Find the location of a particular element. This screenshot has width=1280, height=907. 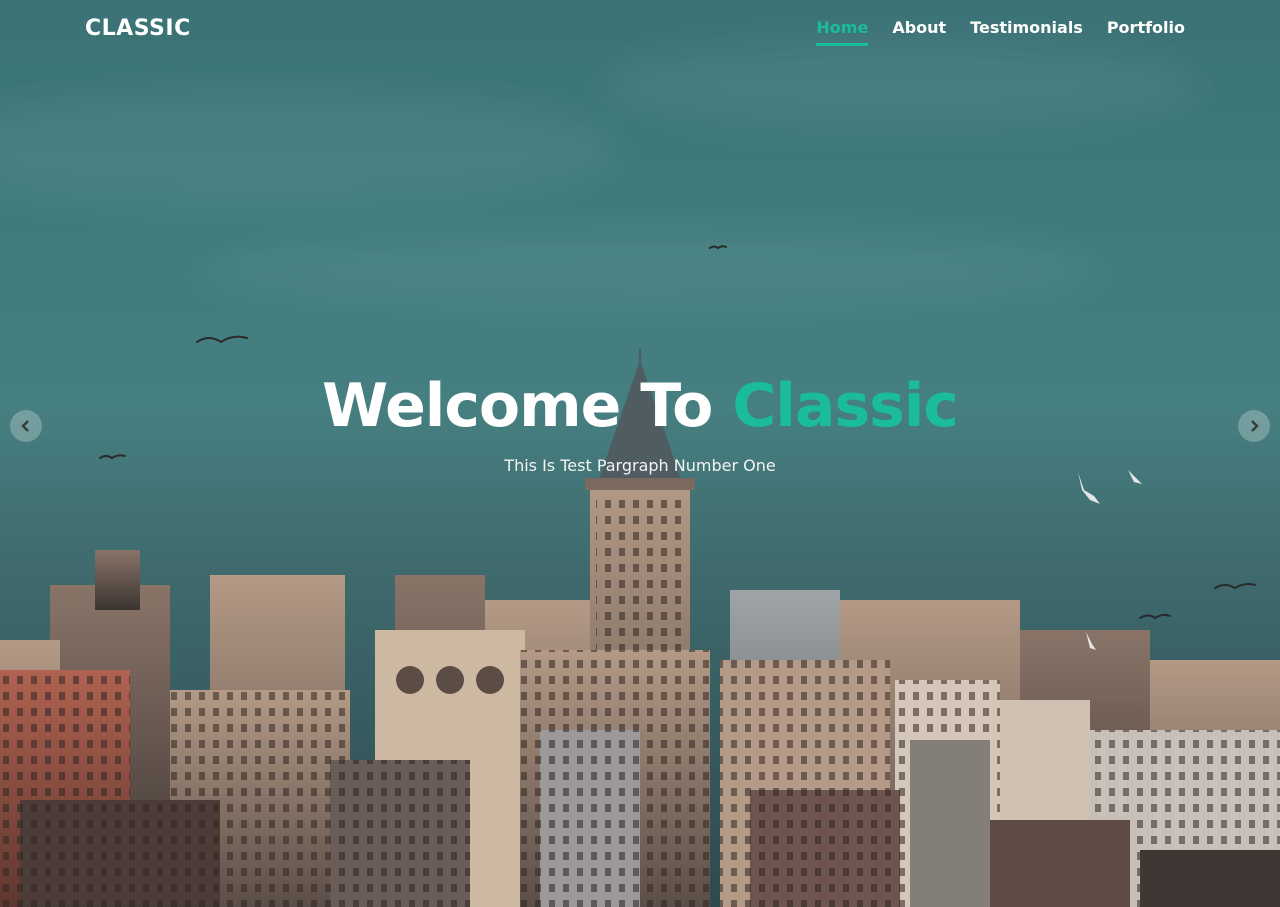

nav-item-about: About is located at coordinates (919, 30).